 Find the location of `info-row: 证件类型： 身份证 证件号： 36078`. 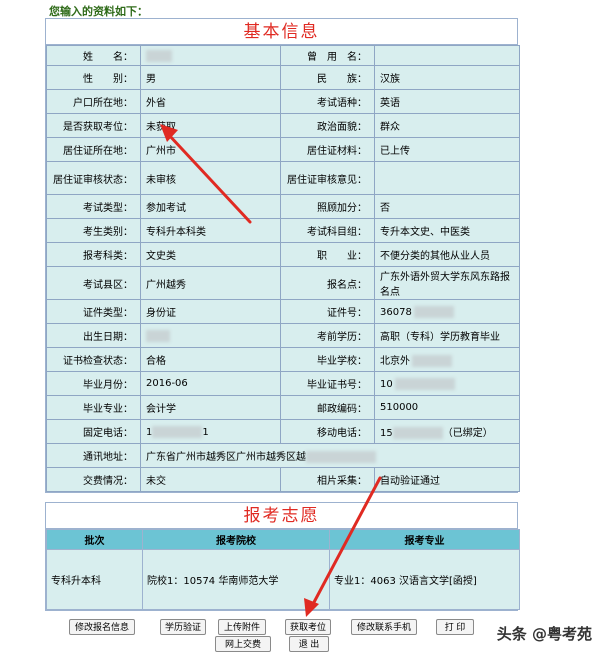

info-row: 证件类型： 身份证 证件号： 36078 is located at coordinates (283, 311).